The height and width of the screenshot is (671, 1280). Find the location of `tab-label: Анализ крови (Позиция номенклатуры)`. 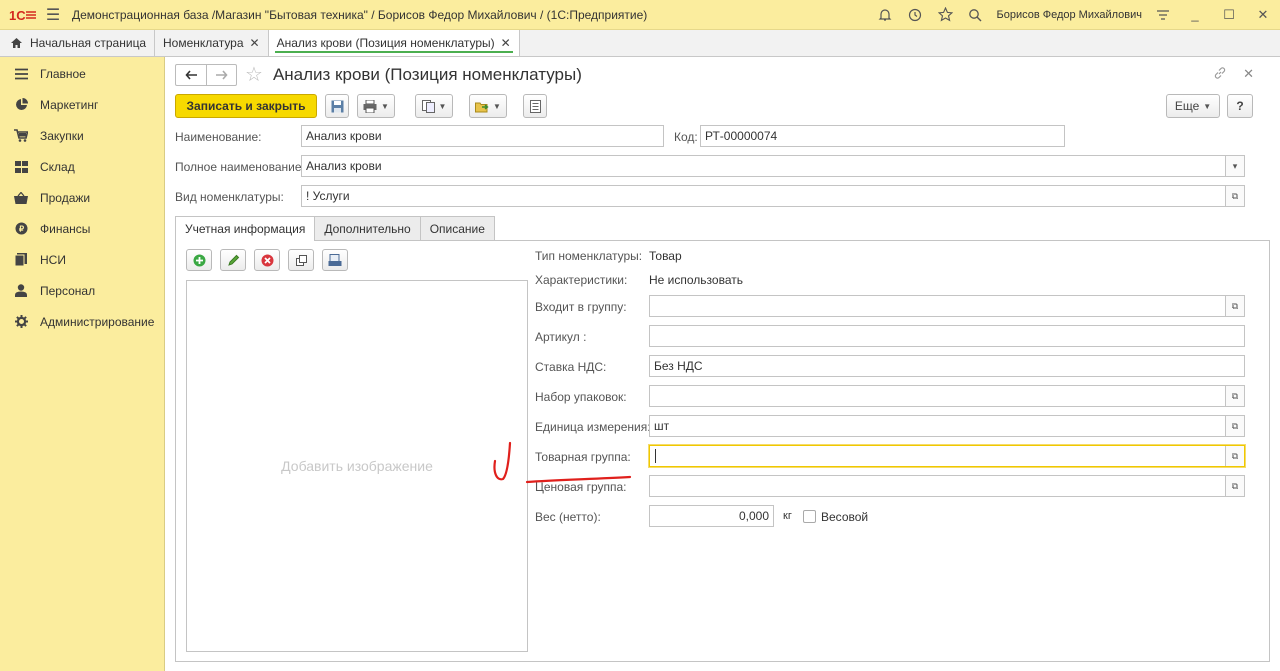

tab-label: Анализ крови (Позиция номенклатуры) is located at coordinates (385, 43).